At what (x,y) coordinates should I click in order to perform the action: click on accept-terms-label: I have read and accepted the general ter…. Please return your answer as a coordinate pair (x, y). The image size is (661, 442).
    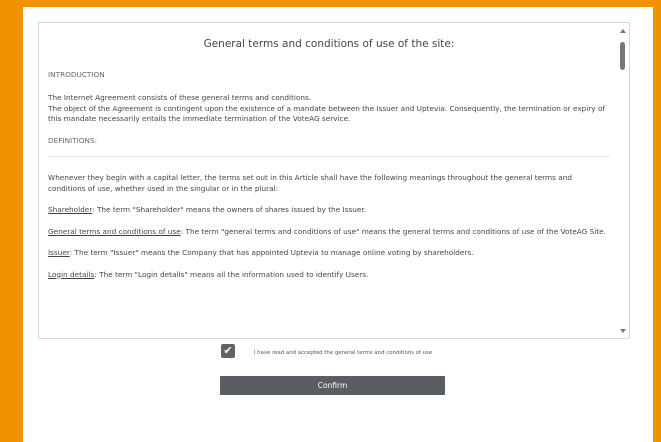
    Looking at the image, I should click on (343, 353).